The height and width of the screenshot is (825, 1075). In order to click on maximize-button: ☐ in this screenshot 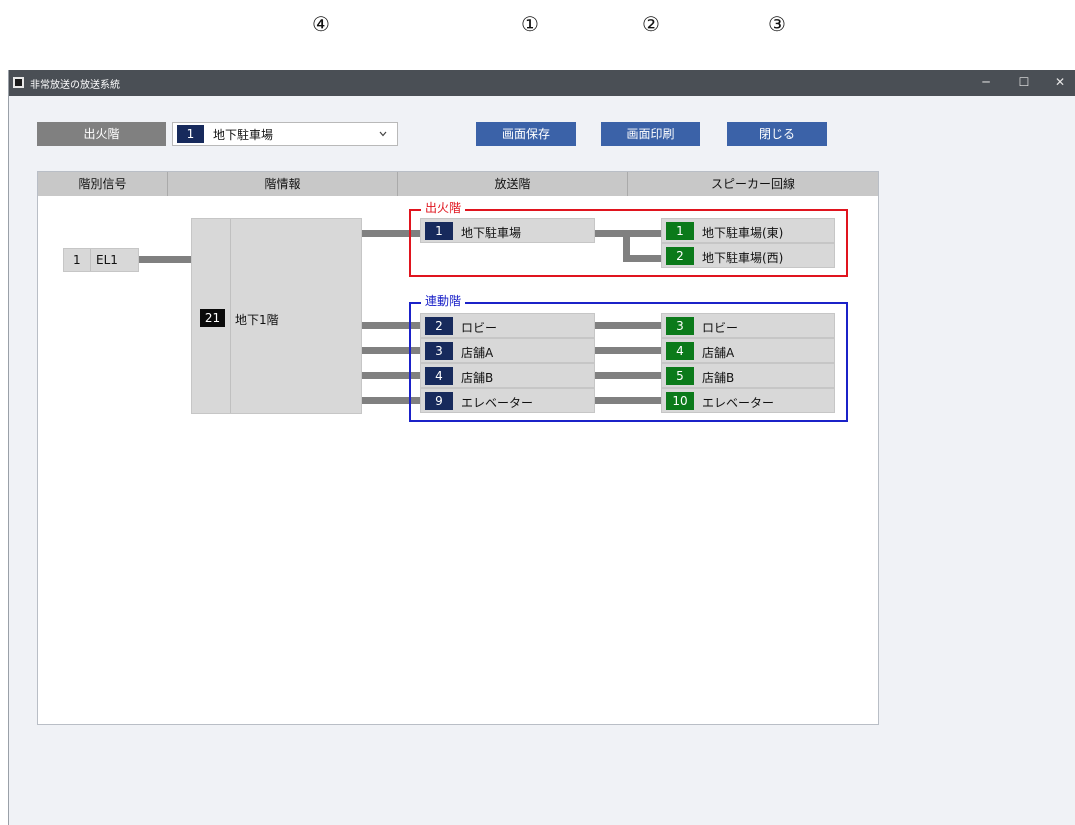, I will do `click(1024, 83)`.